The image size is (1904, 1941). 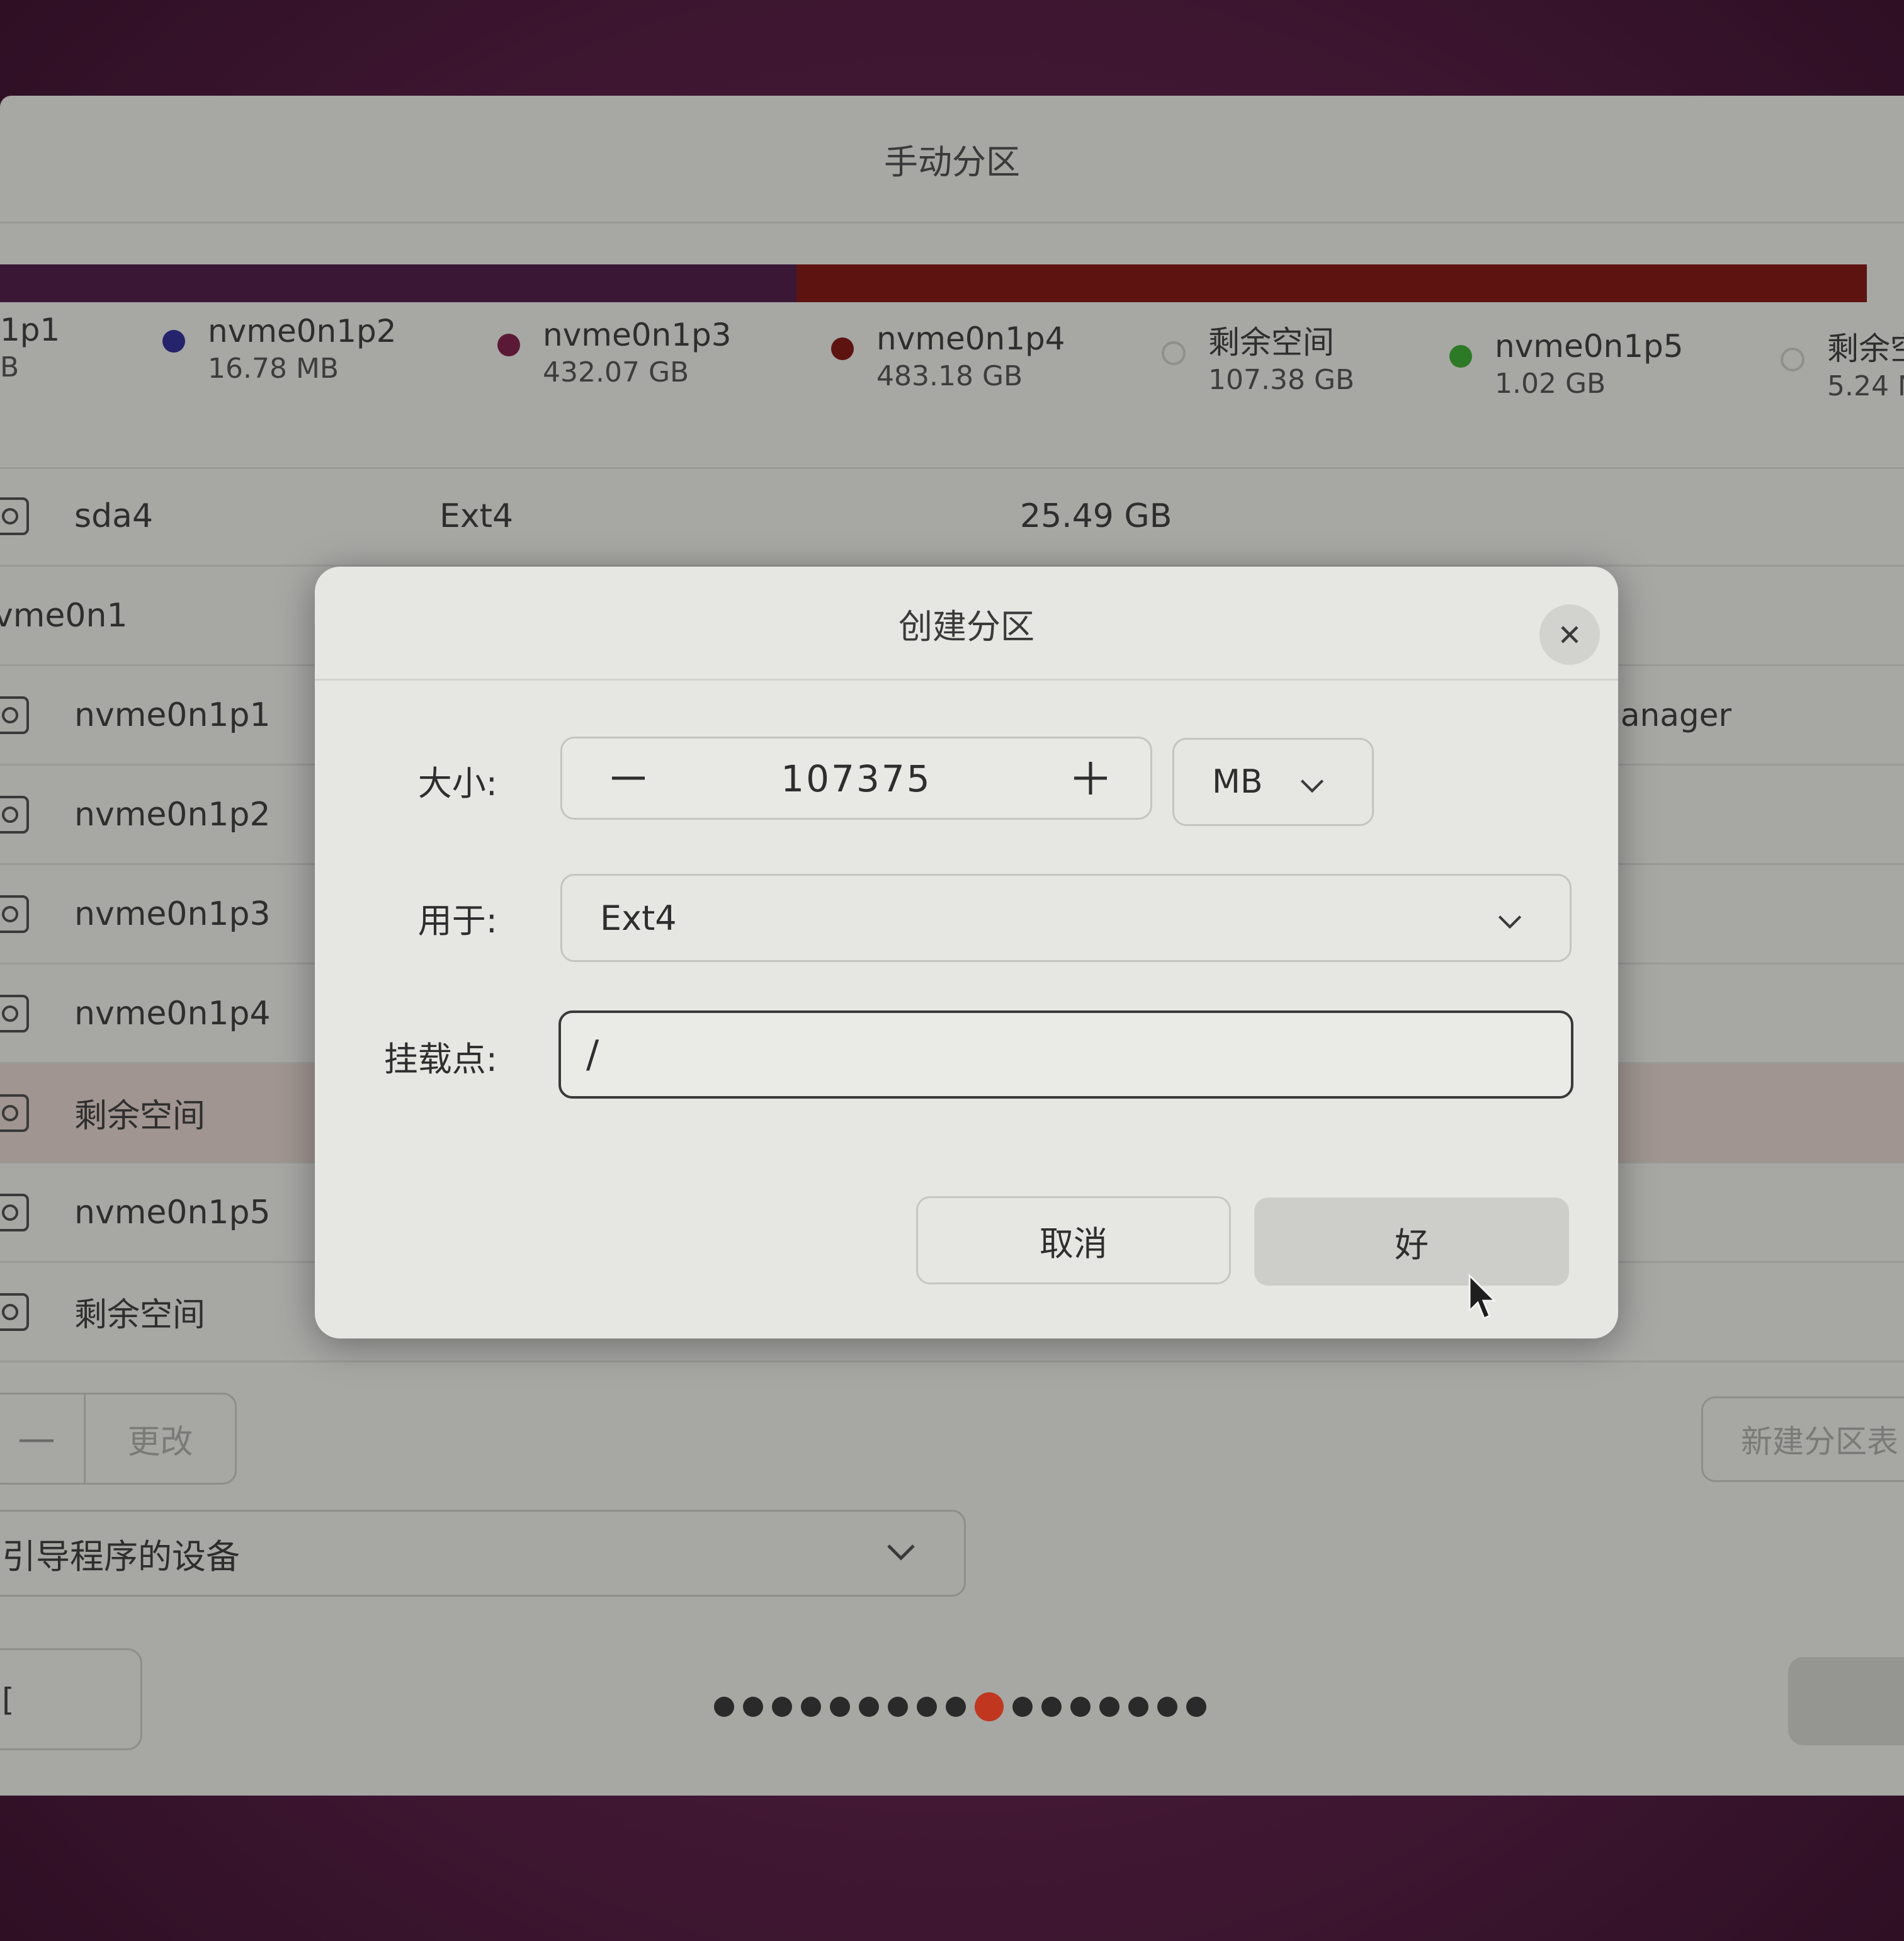 What do you see at coordinates (966, 626) in the screenshot?
I see `dialog-title: 创建分区` at bounding box center [966, 626].